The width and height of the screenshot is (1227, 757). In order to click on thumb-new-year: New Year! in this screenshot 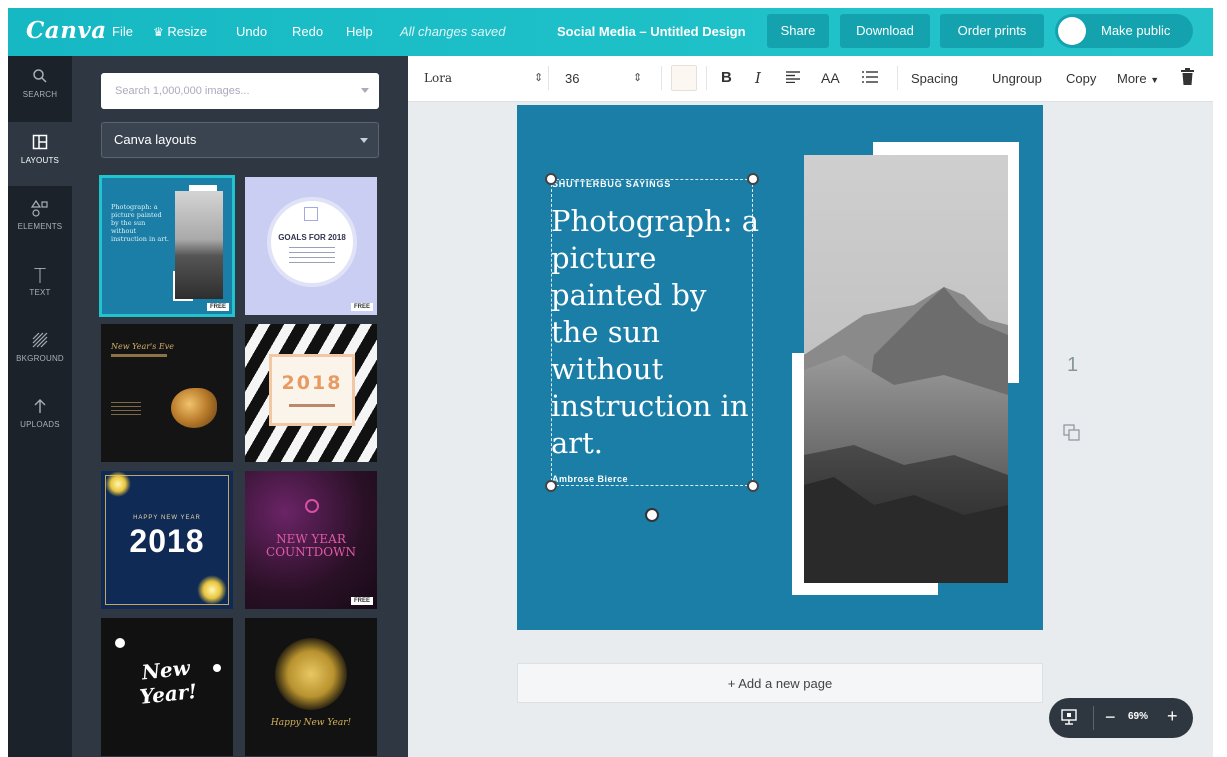, I will do `click(168, 682)`.